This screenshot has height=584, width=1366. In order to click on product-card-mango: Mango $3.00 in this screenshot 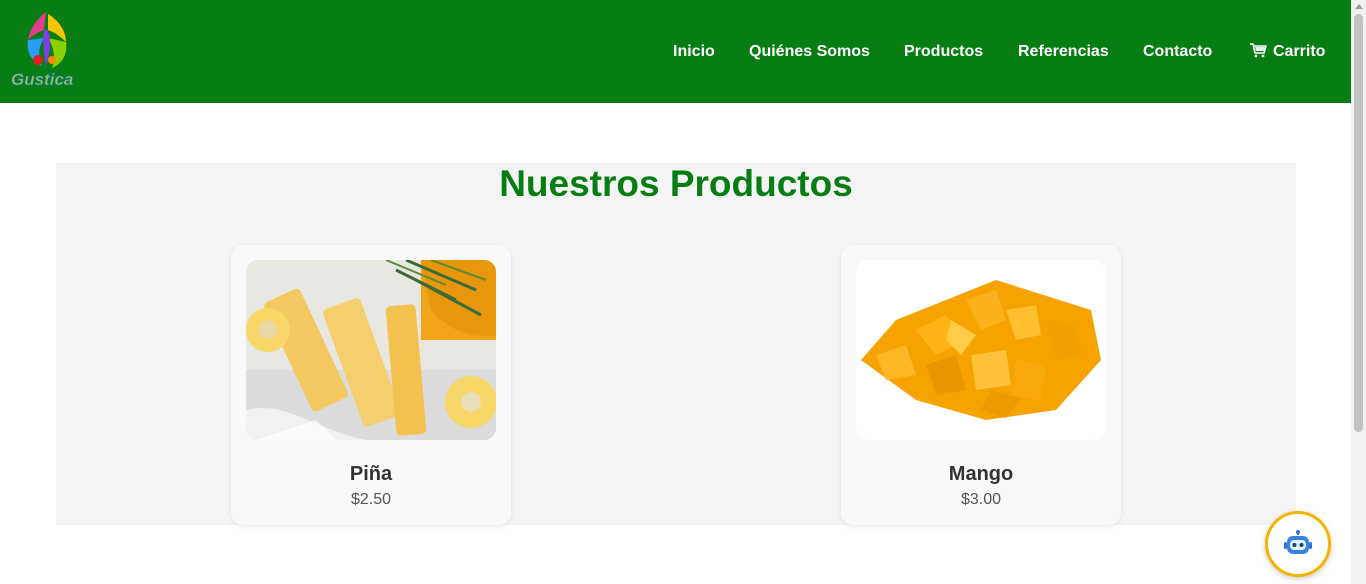, I will do `click(981, 385)`.